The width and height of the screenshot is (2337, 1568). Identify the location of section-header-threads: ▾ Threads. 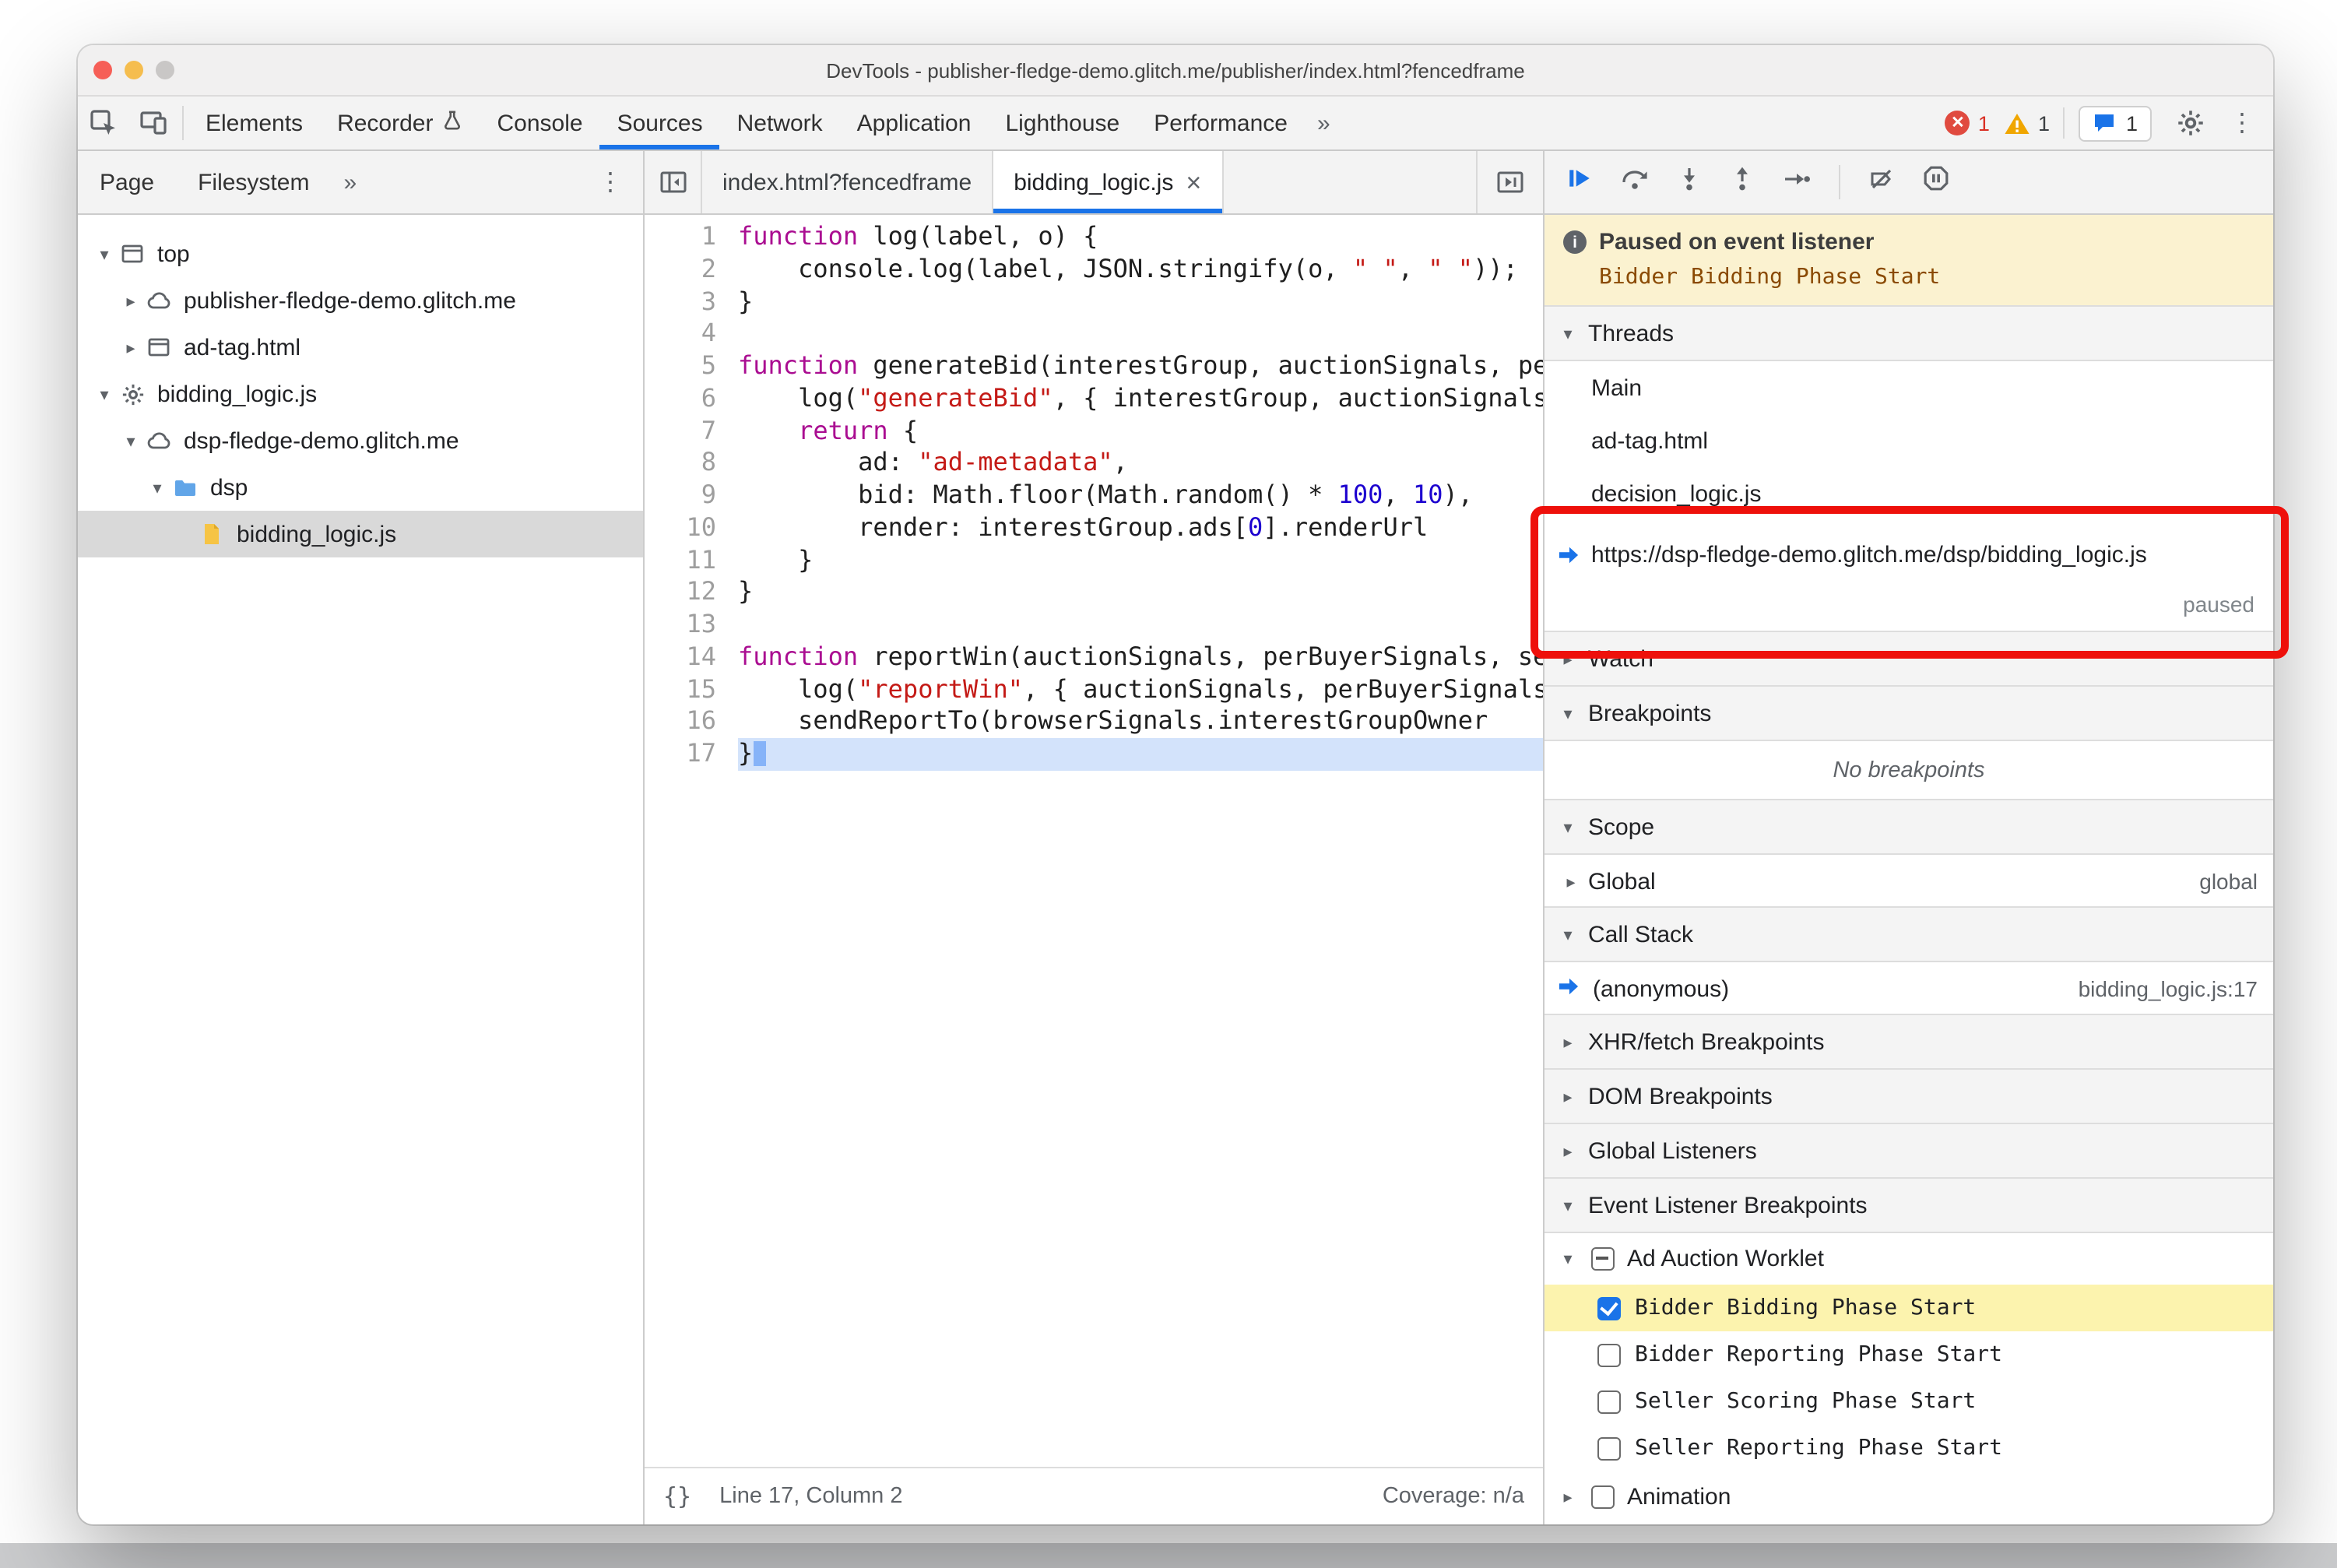
(1909, 333).